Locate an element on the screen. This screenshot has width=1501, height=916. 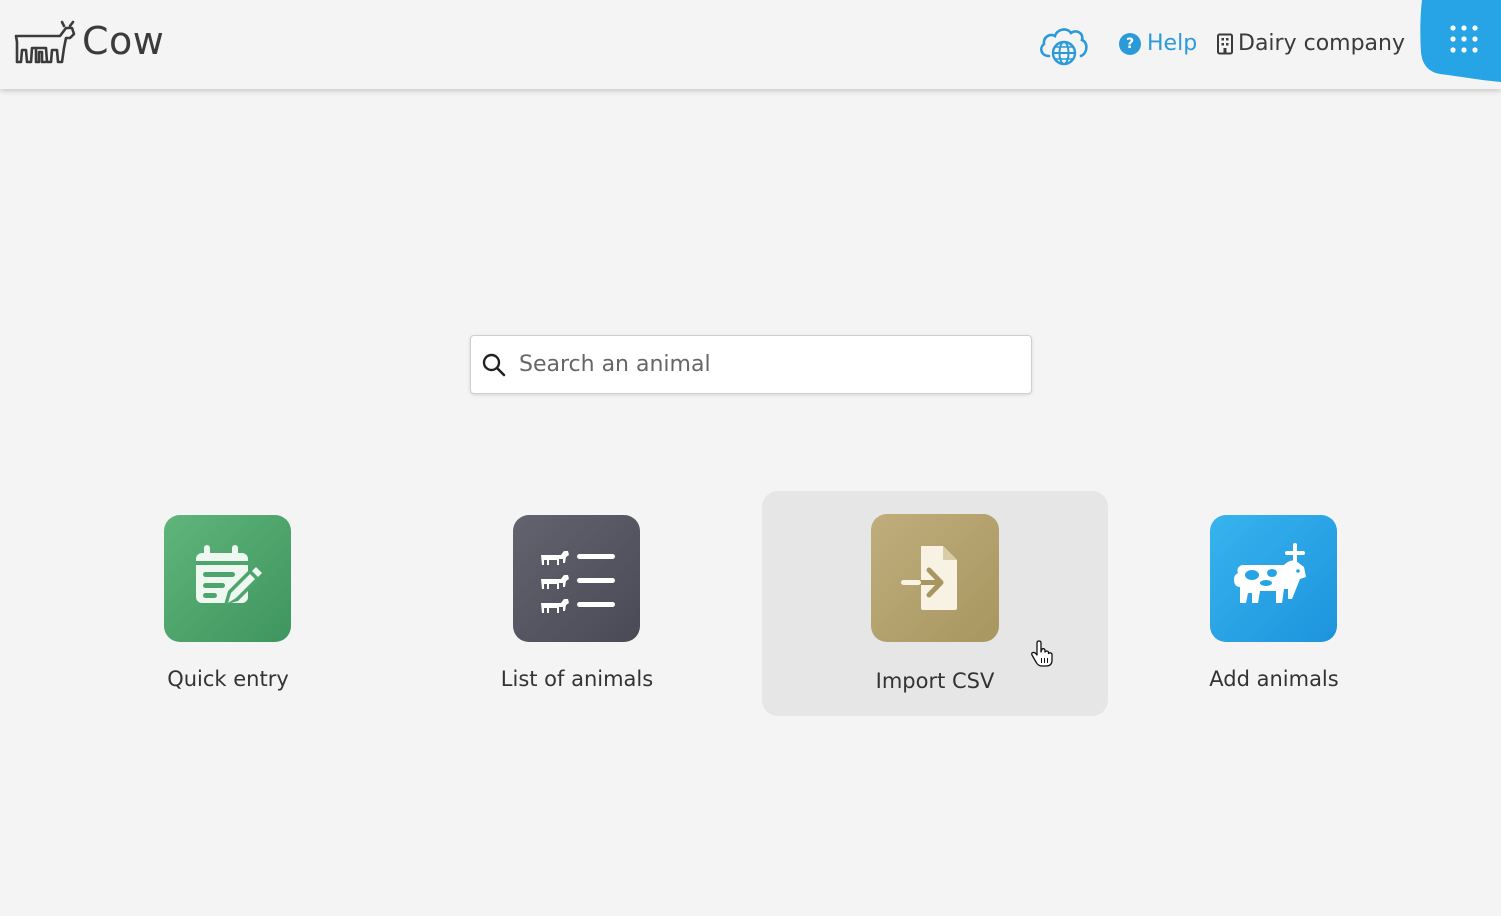
tile-label: Import CSV is located at coordinates (935, 681).